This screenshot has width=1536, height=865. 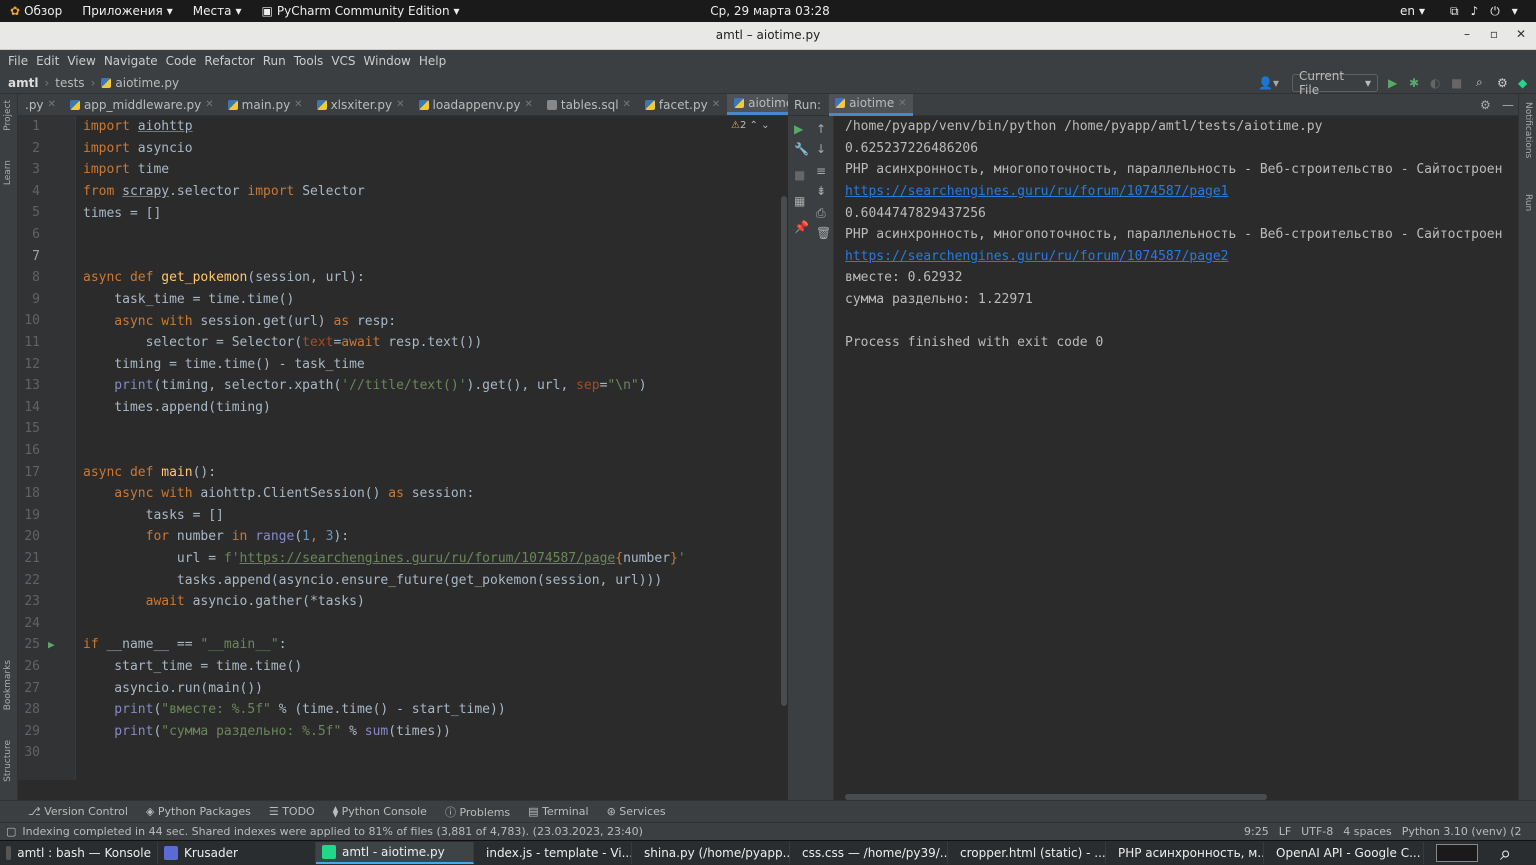 I want to click on todo-tab: ☰ TODO, so click(x=292, y=811).